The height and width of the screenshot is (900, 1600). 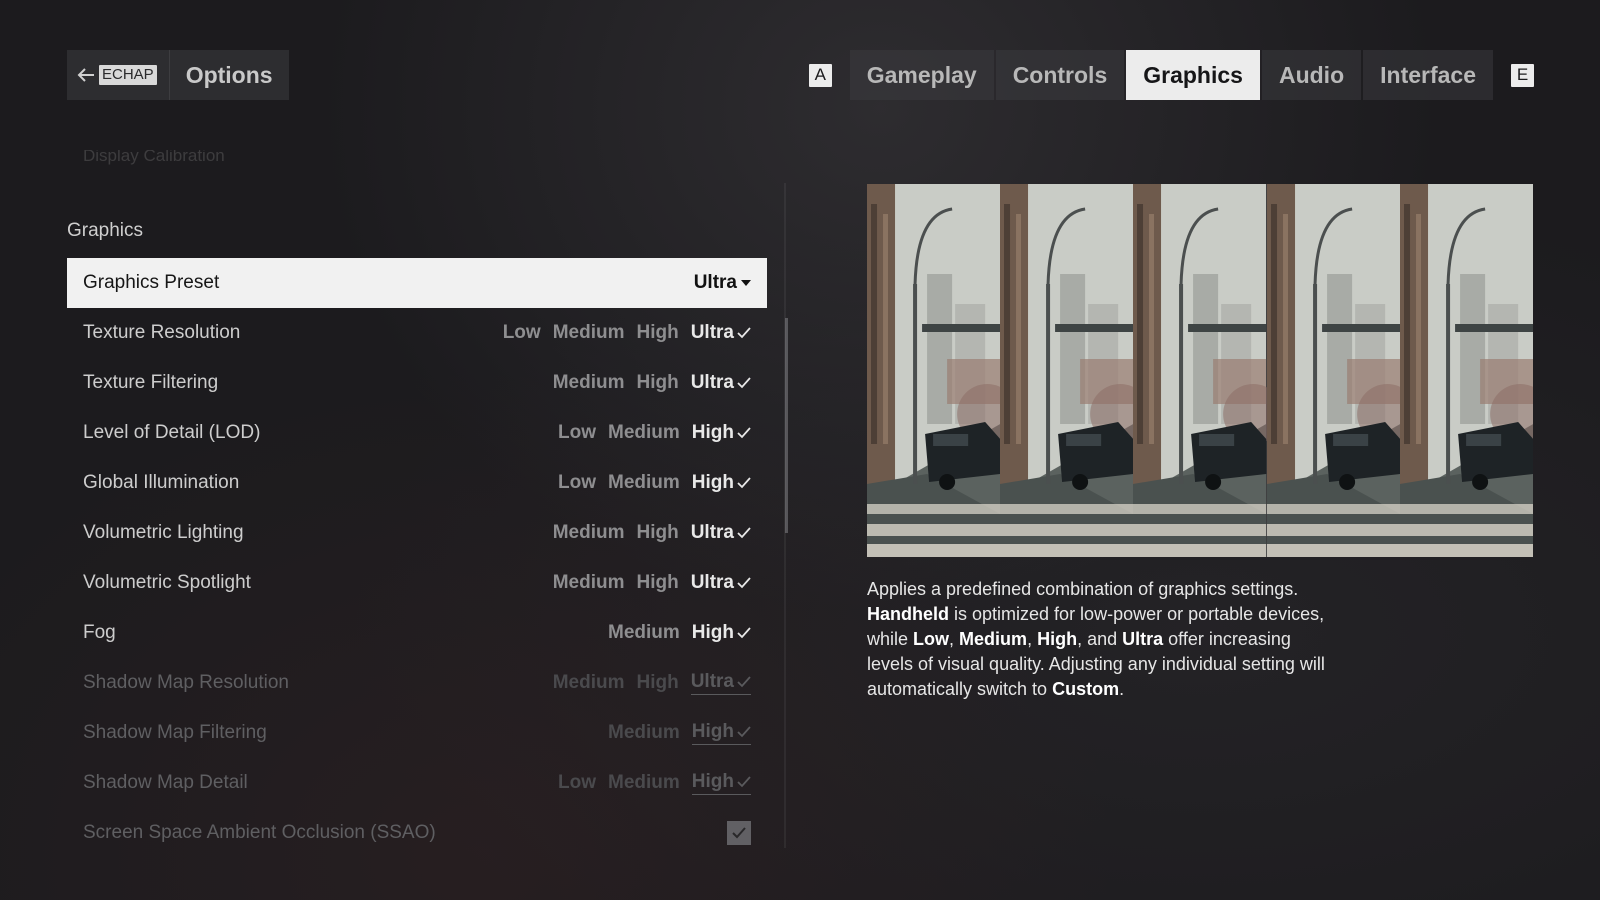 I want to click on tab-controls: Controls, so click(x=1060, y=75).